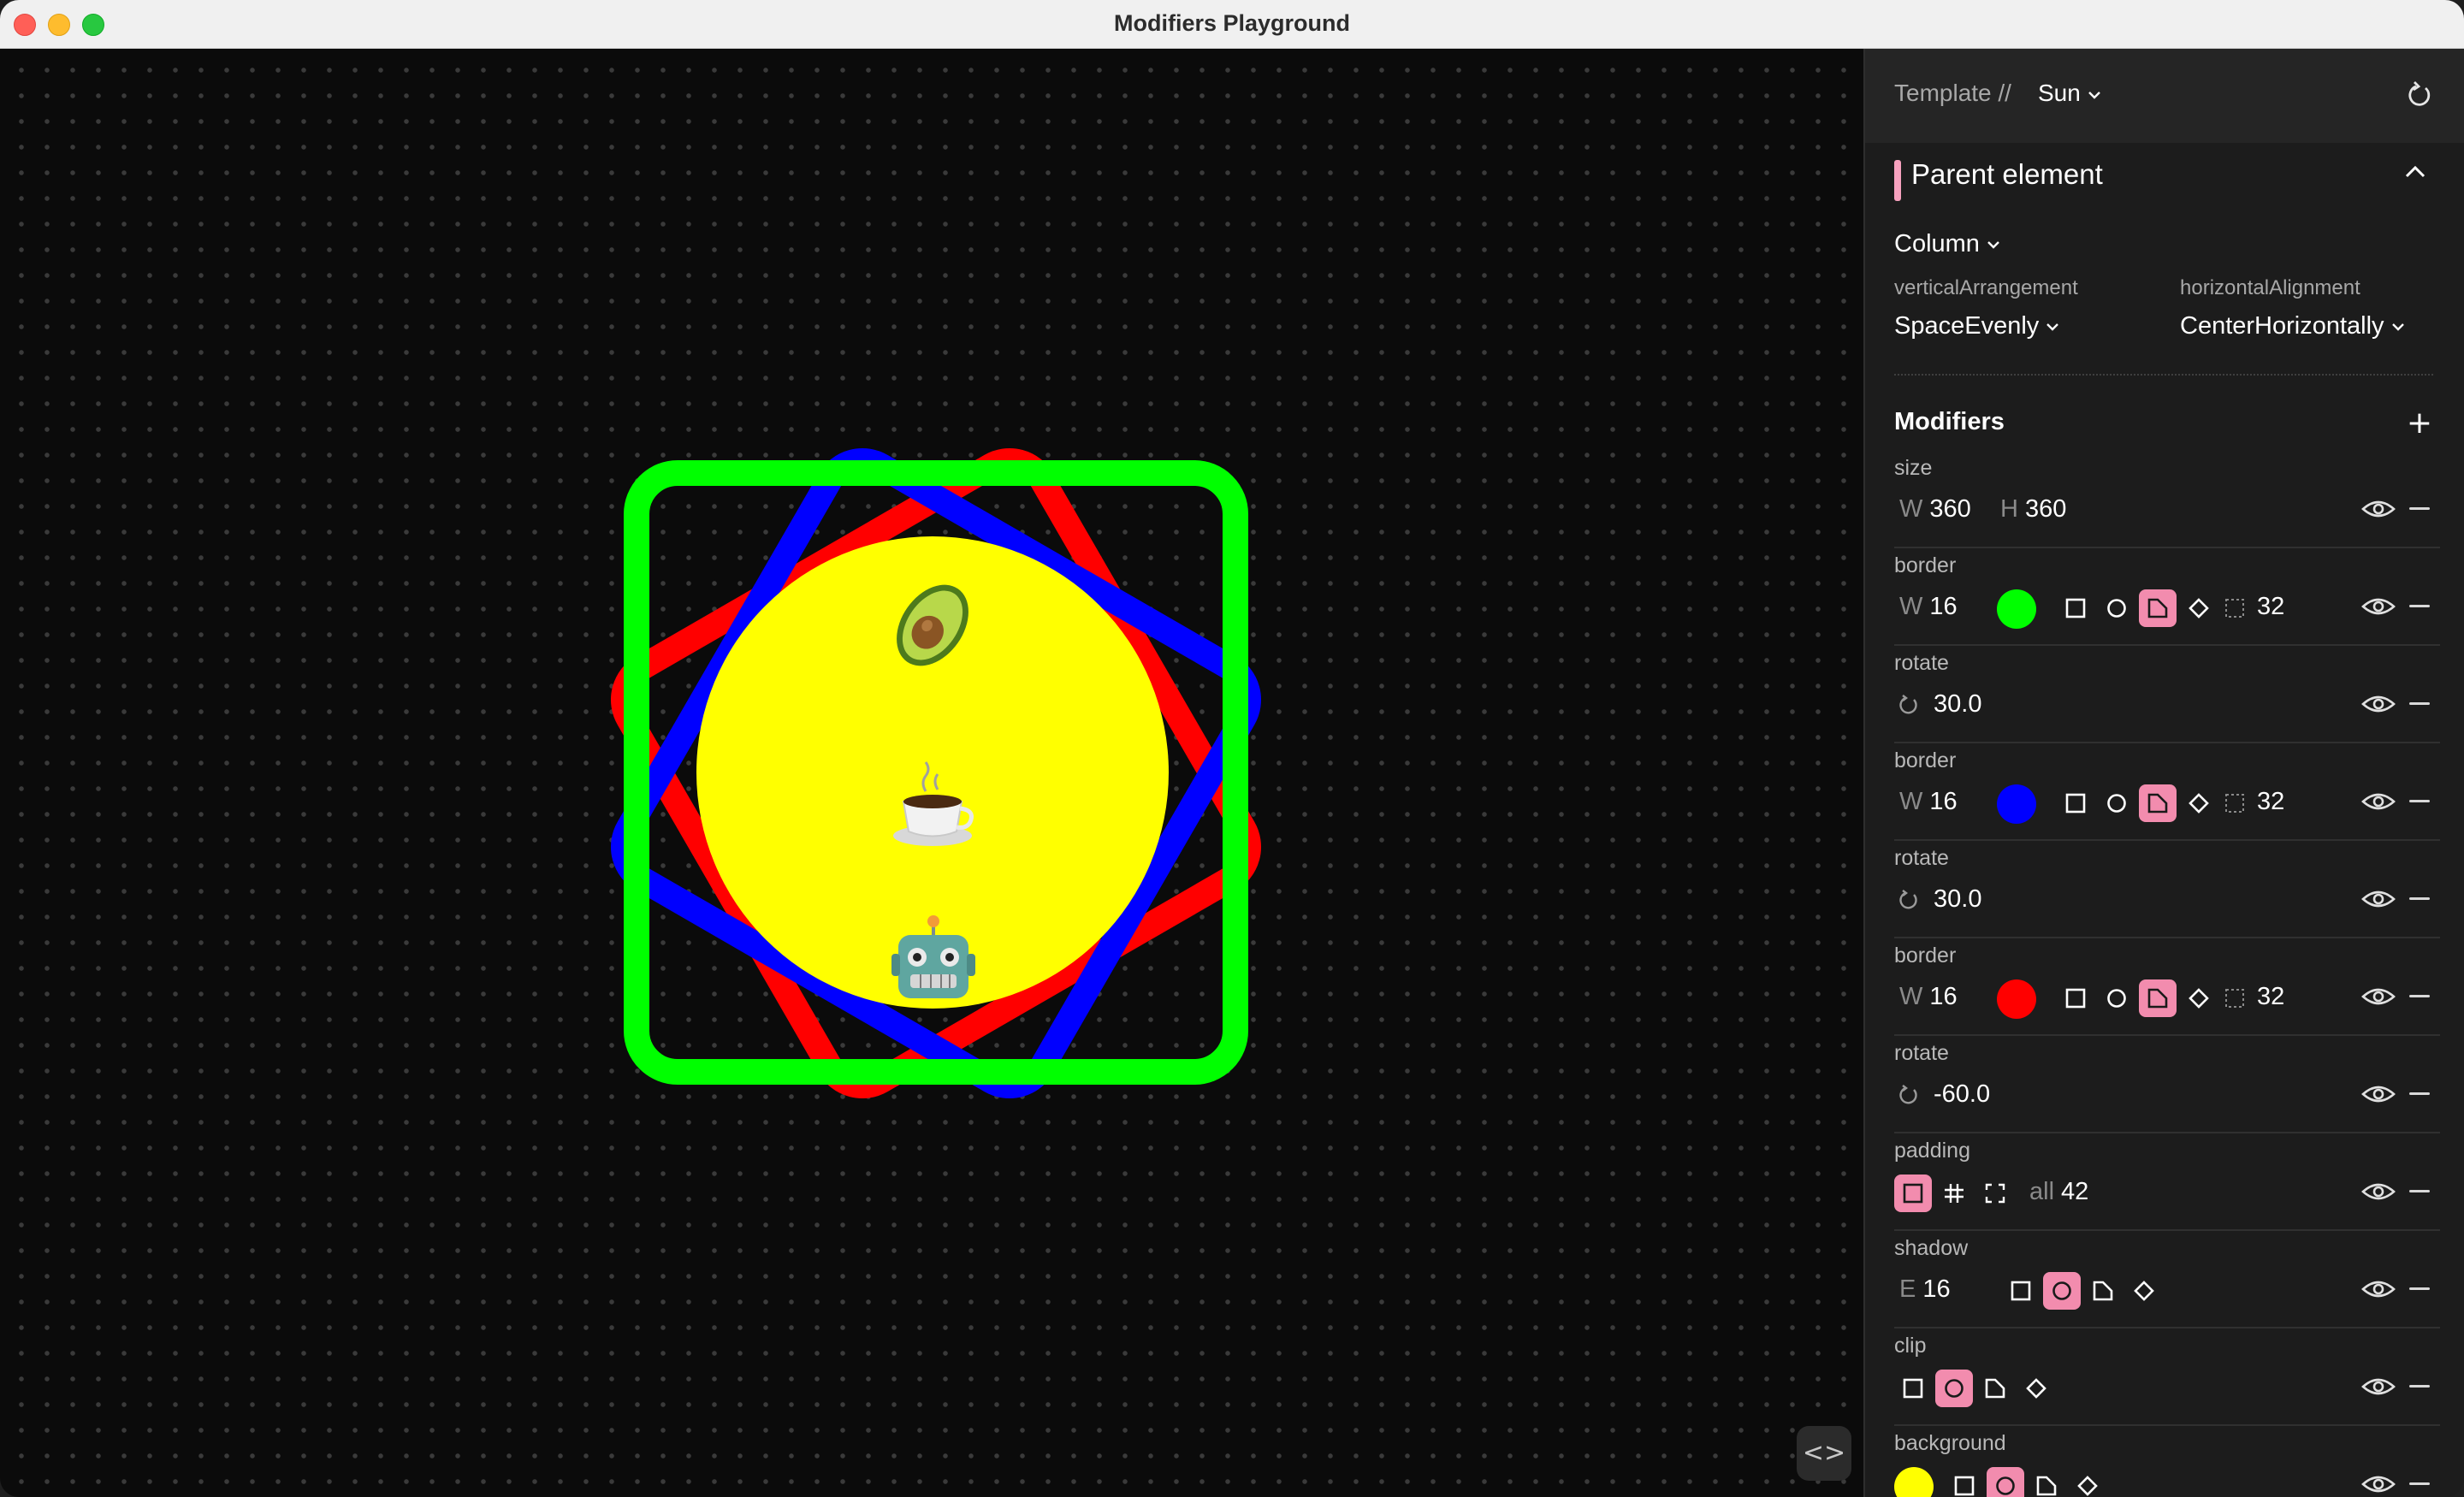  Describe the element at coordinates (2164, 694) in the screenshot. I see `modifier-rotate: rotate 30.0` at that location.